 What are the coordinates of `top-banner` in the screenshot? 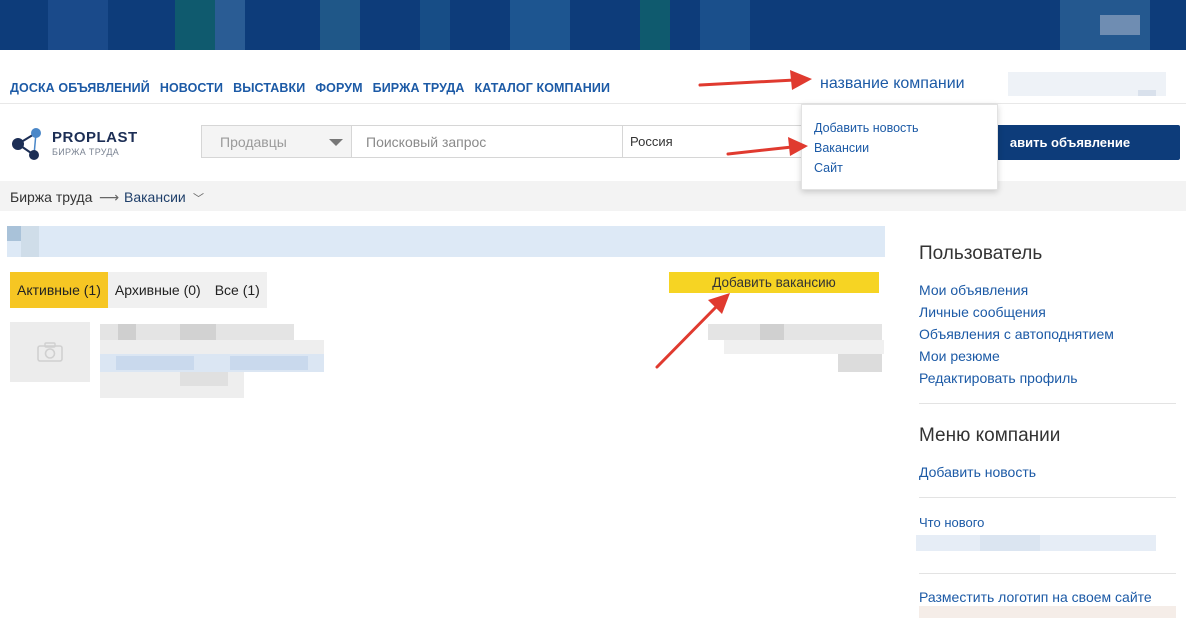 It's located at (593, 25).